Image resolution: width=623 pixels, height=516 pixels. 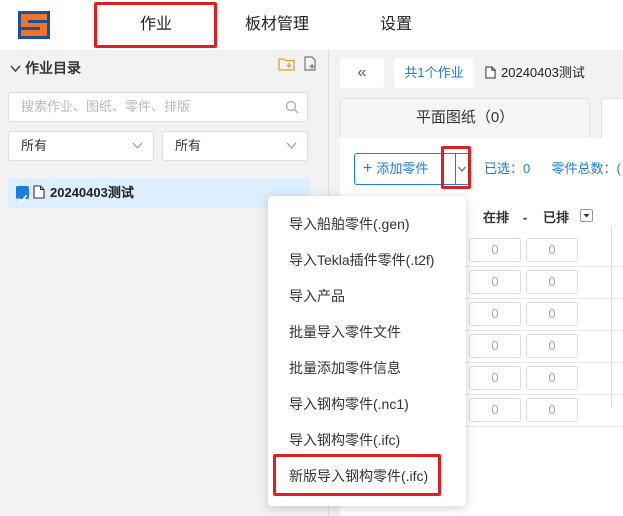 I want to click on tree-item-label: 20240403测试, so click(x=92, y=192).